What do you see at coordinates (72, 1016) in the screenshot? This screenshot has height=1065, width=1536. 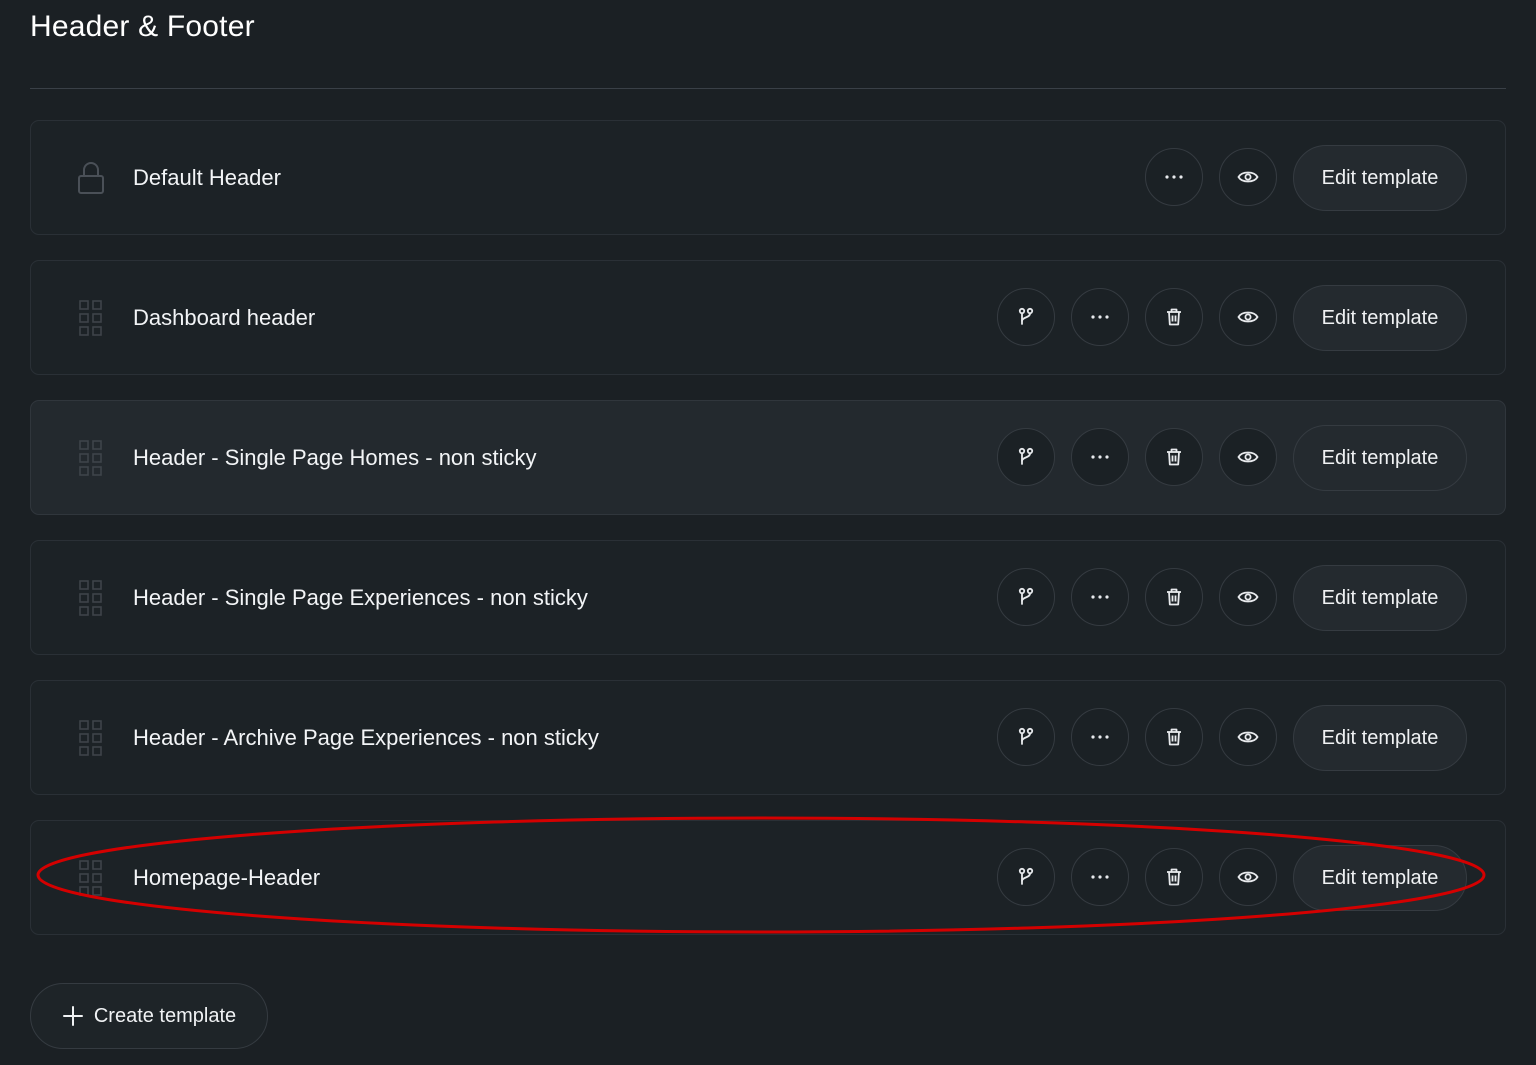 I see `plus-icon` at bounding box center [72, 1016].